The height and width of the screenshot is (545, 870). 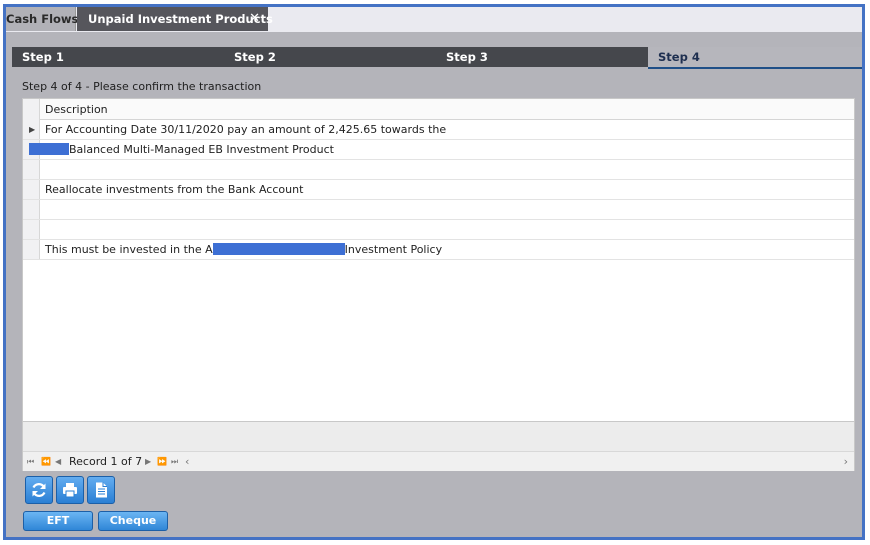 What do you see at coordinates (148, 462) in the screenshot?
I see `next-record-icon: ▶` at bounding box center [148, 462].